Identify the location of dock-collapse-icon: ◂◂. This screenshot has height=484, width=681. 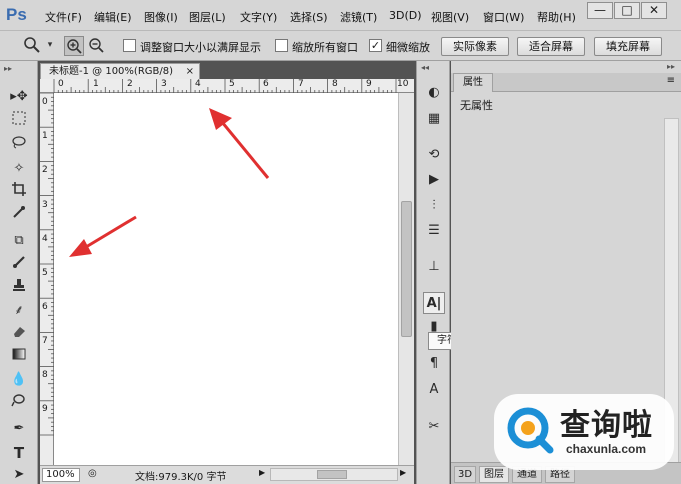
(425, 67).